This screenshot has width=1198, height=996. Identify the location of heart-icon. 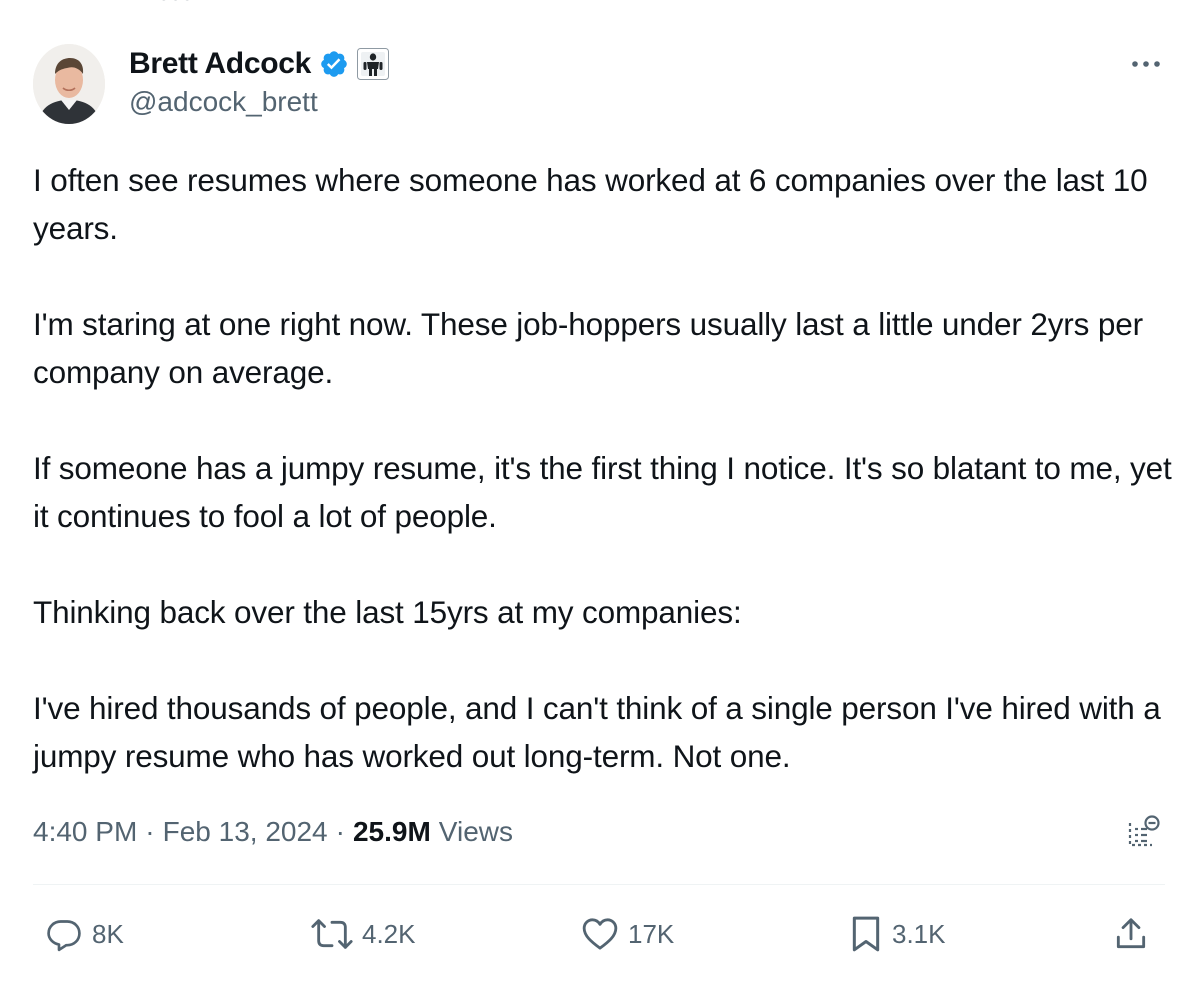
(600, 934).